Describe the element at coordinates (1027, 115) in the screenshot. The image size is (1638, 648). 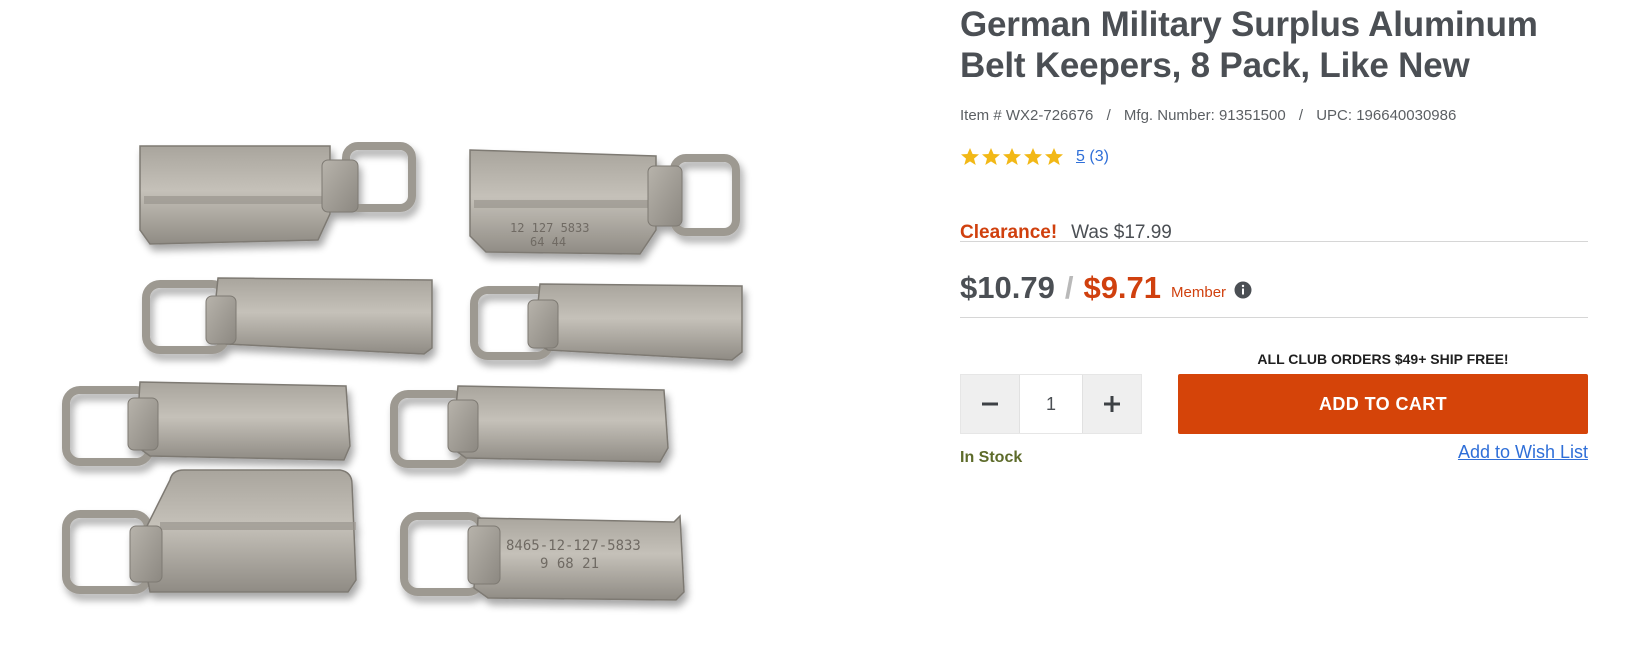
I see `item-number: Item # WX2-726676` at that location.